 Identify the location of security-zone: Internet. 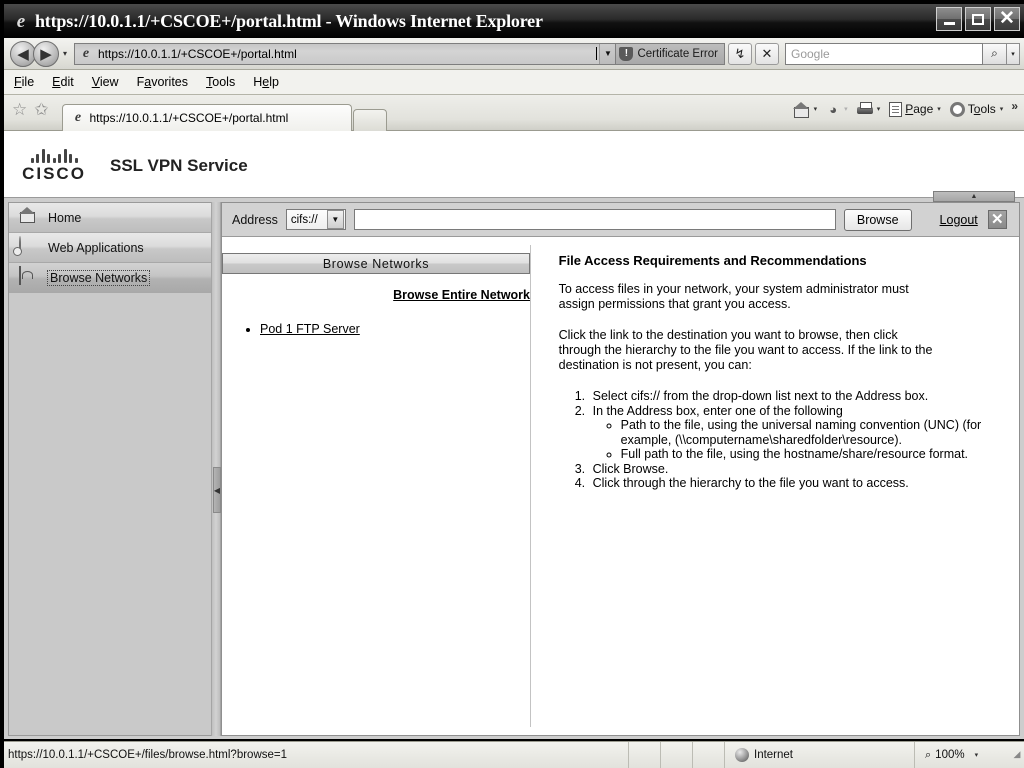
(819, 755).